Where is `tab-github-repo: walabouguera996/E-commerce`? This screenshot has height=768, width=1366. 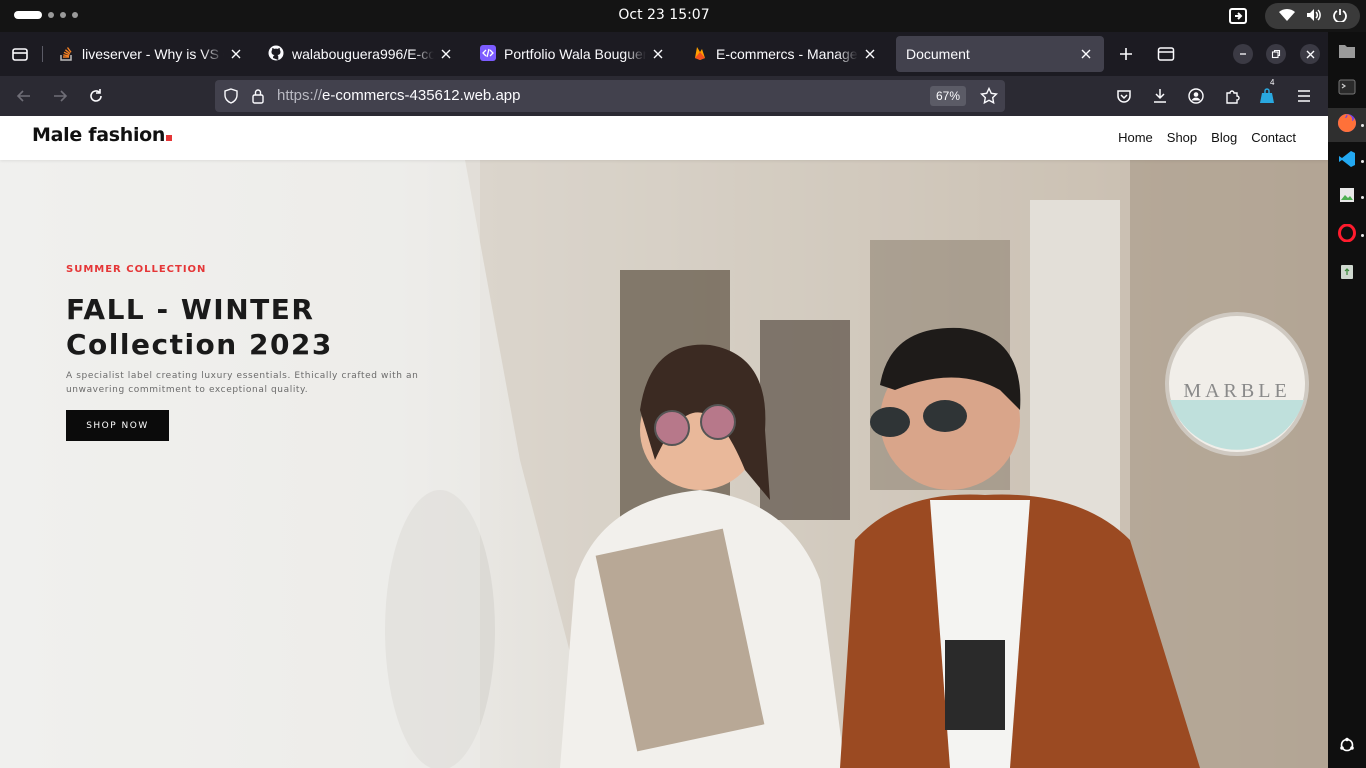 tab-github-repo: walabouguera996/E-commerce is located at coordinates (361, 54).